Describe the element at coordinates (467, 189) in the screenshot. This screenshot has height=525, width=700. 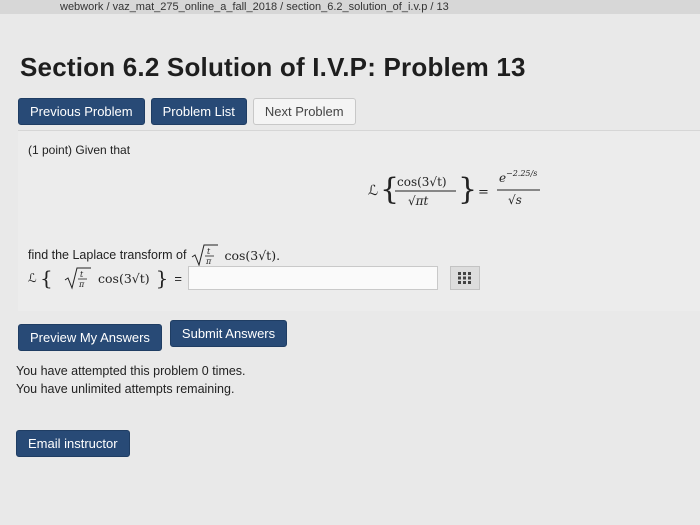
I see `right-brace: }` at that location.